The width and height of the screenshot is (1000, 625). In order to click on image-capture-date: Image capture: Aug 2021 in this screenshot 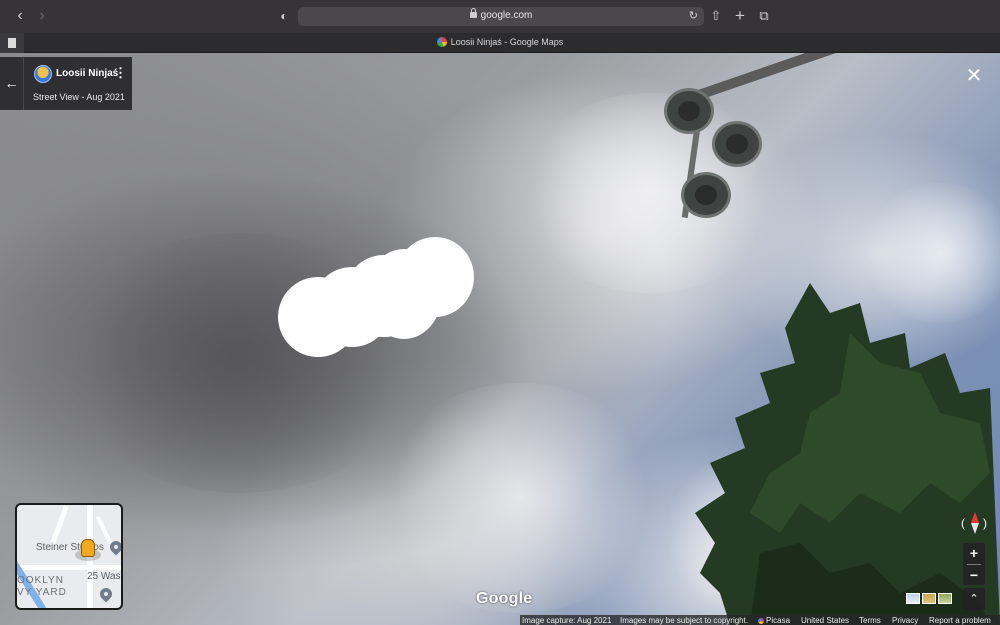, I will do `click(567, 620)`.